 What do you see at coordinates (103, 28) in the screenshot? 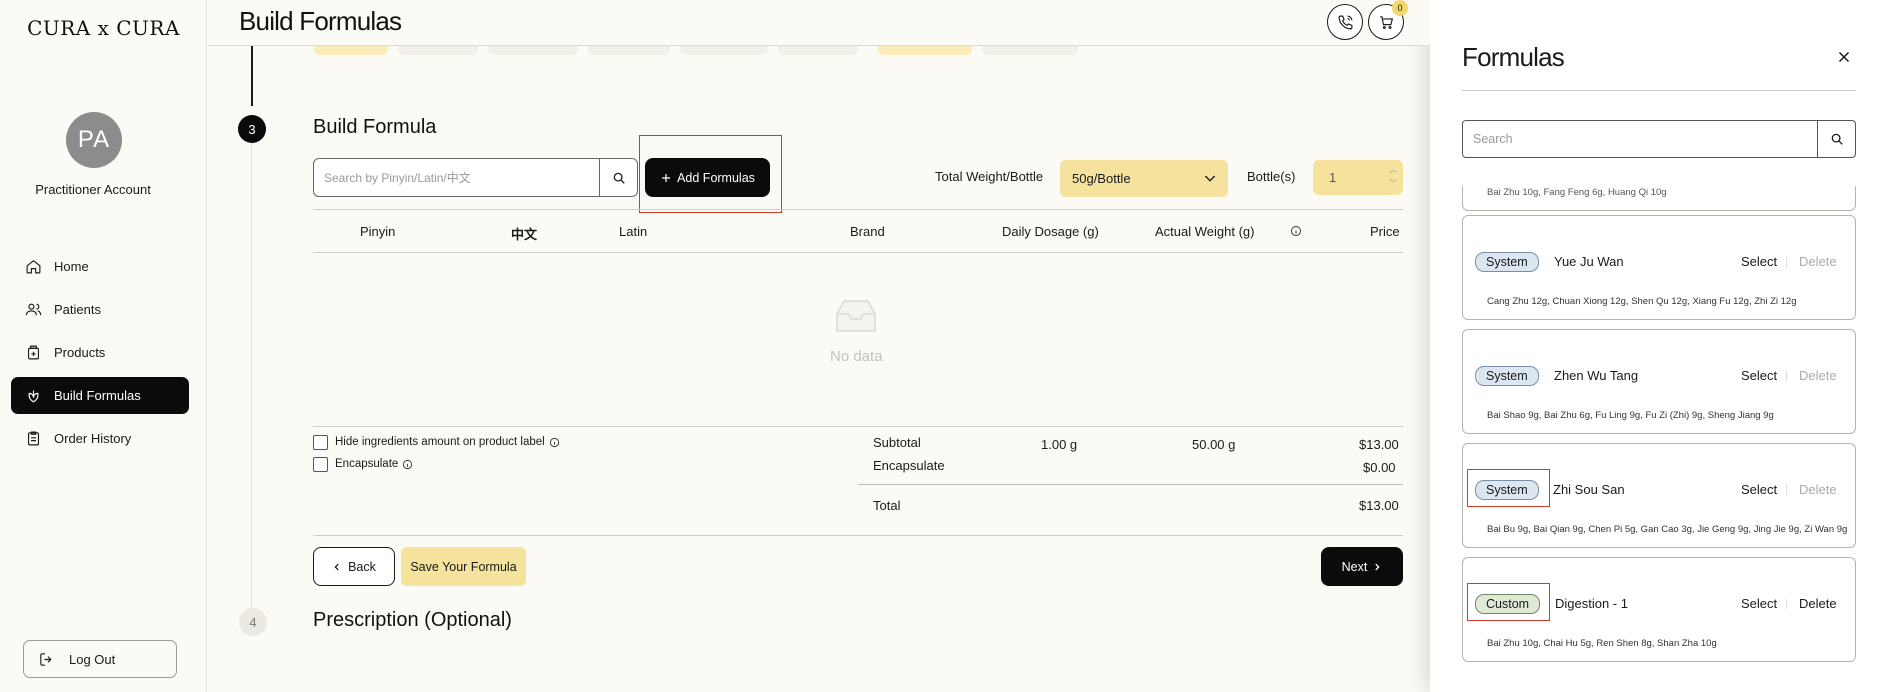
I see `brand-logo: CURA x CURA` at bounding box center [103, 28].